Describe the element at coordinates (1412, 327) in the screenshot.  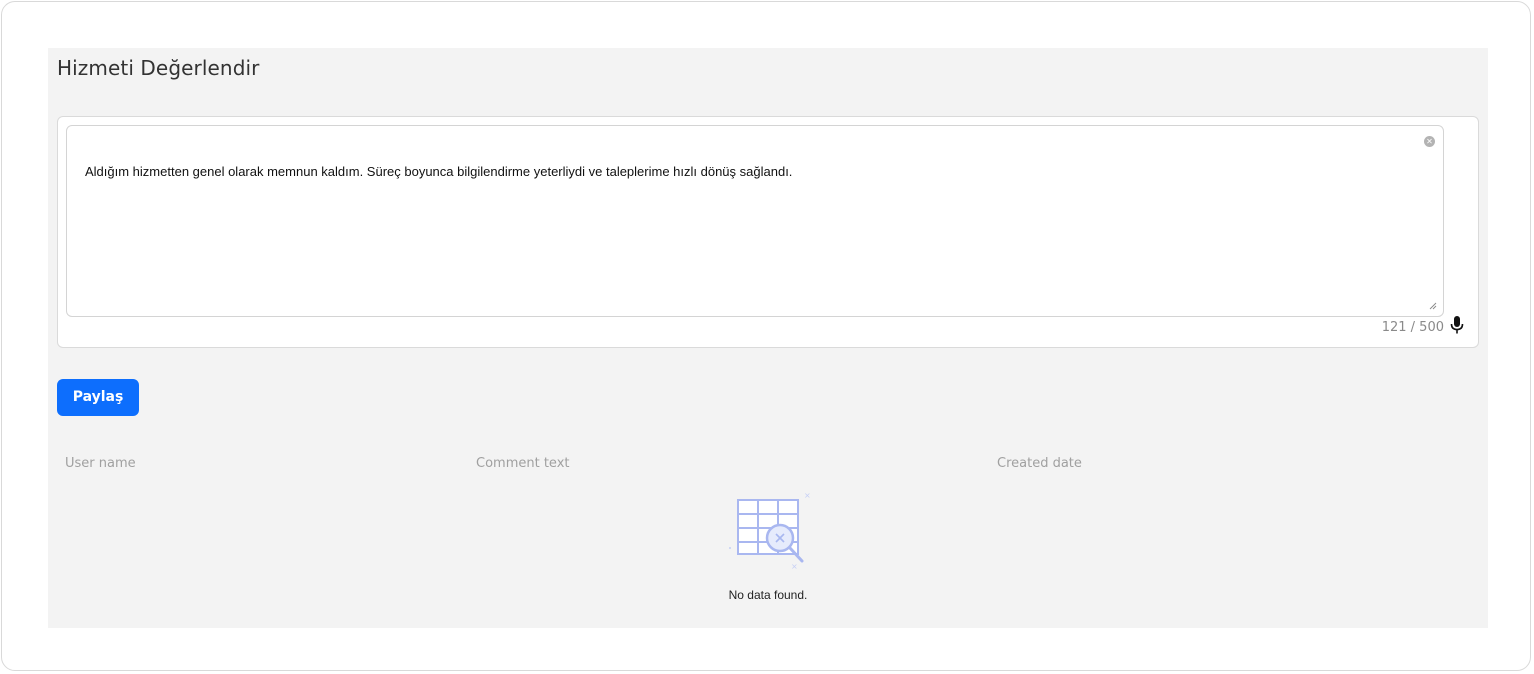
I see `character-counter: 121 / 500` at that location.